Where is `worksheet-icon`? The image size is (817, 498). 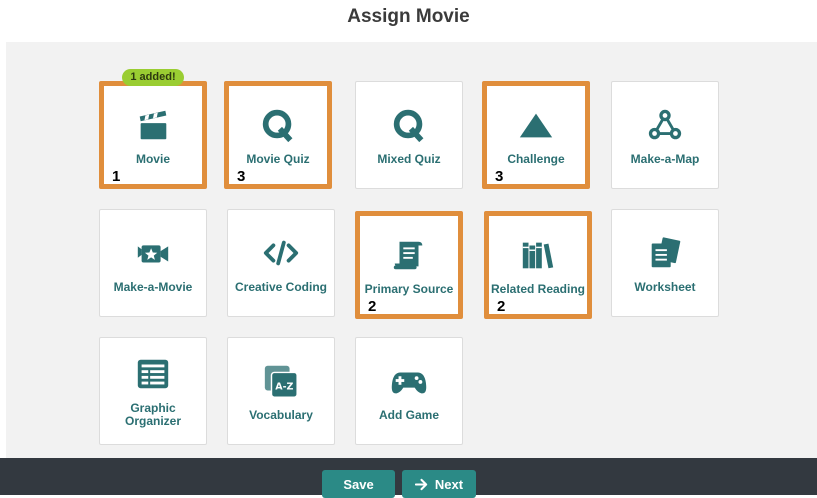
worksheet-icon is located at coordinates (665, 253).